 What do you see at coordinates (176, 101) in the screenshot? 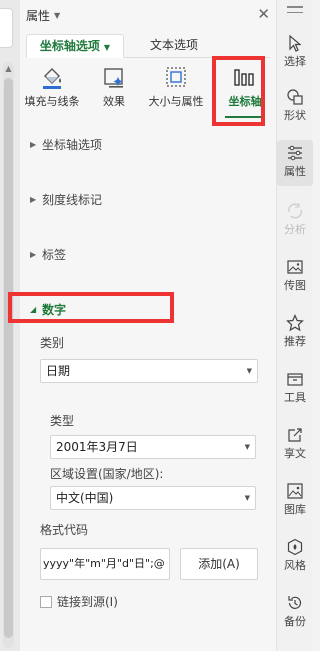
I see `subtab-label: 大小与属性` at bounding box center [176, 101].